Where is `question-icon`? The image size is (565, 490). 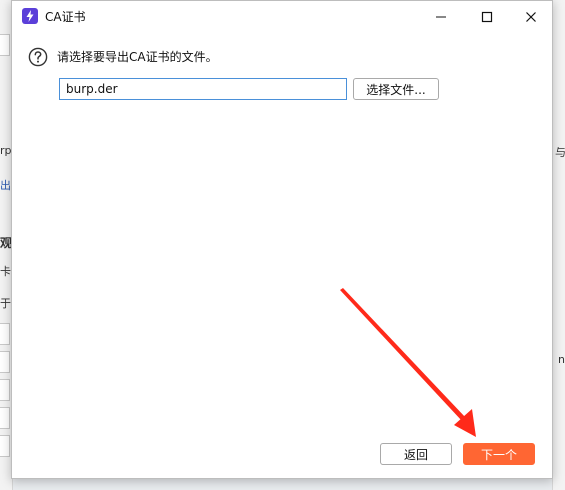
question-icon is located at coordinates (38, 57).